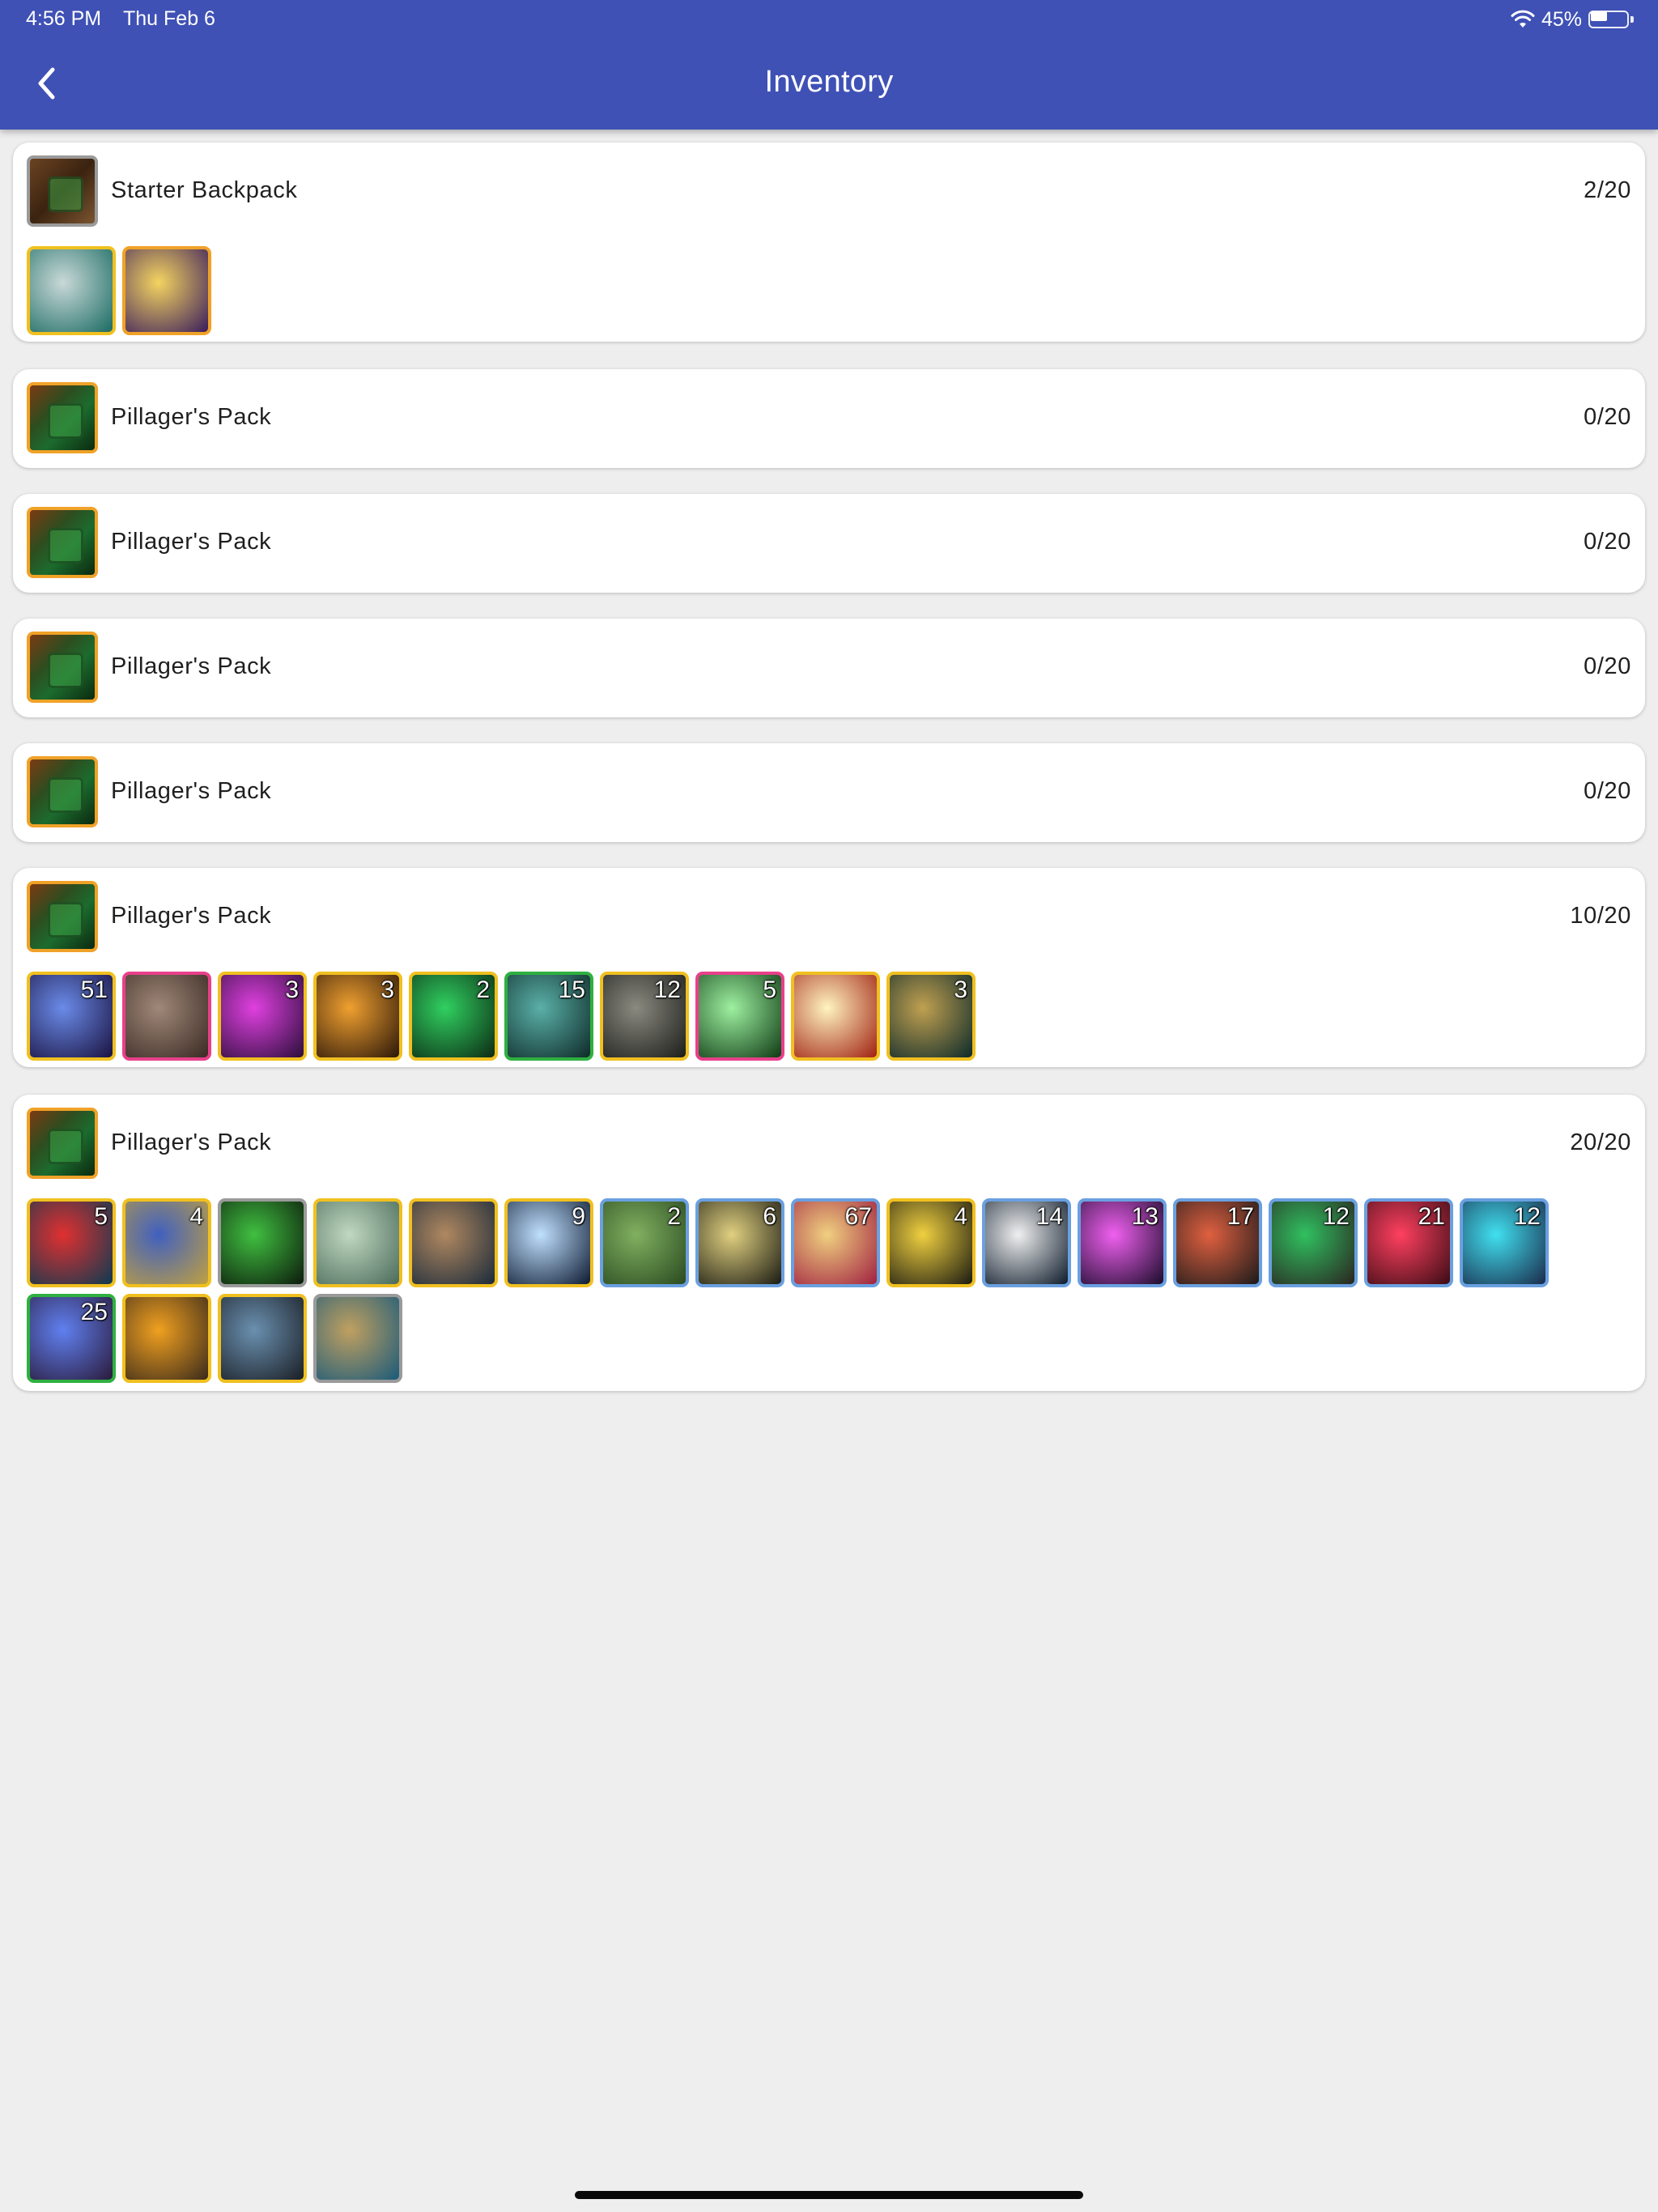 The width and height of the screenshot is (1658, 2212). Describe the element at coordinates (453, 1017) in the screenshot. I see `green-potion-icon: 2` at that location.